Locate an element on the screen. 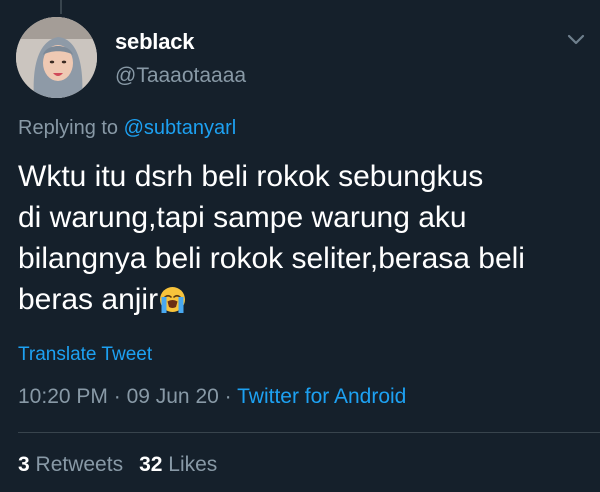  retweets-stat: 3 Retweets is located at coordinates (70, 464).